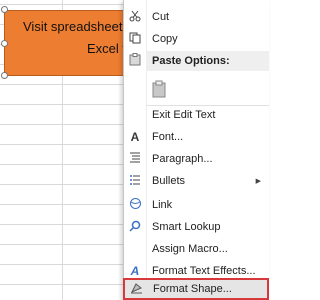 The width and height of the screenshot is (320, 300). What do you see at coordinates (165, 39) in the screenshot?
I see `menu-item-label: Copy` at bounding box center [165, 39].